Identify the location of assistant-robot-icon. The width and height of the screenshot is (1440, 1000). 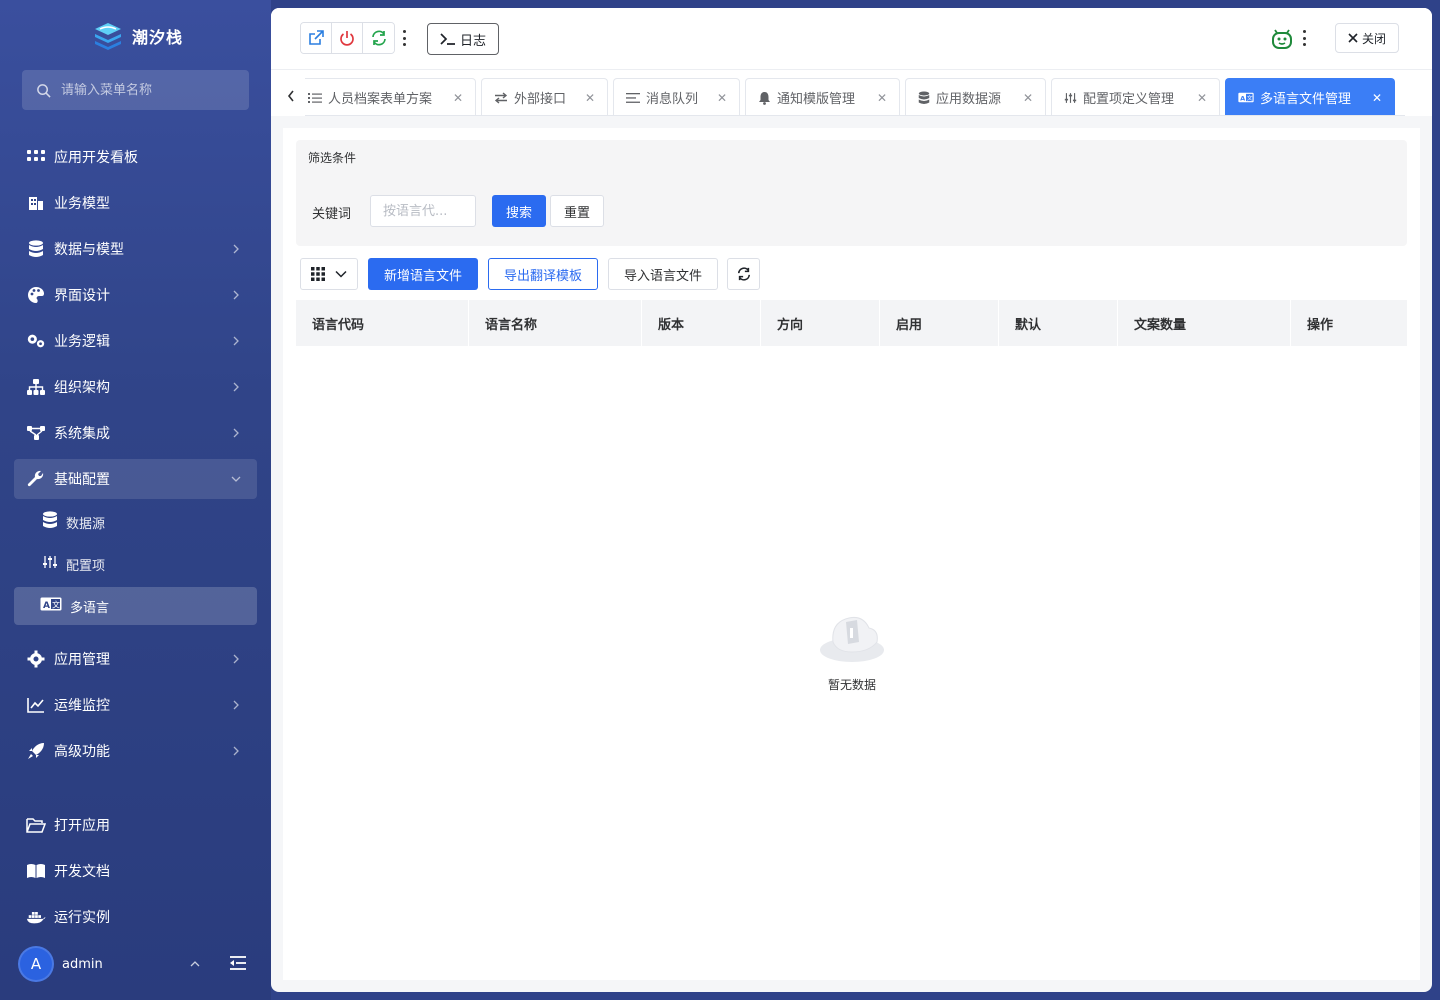
(1282, 38).